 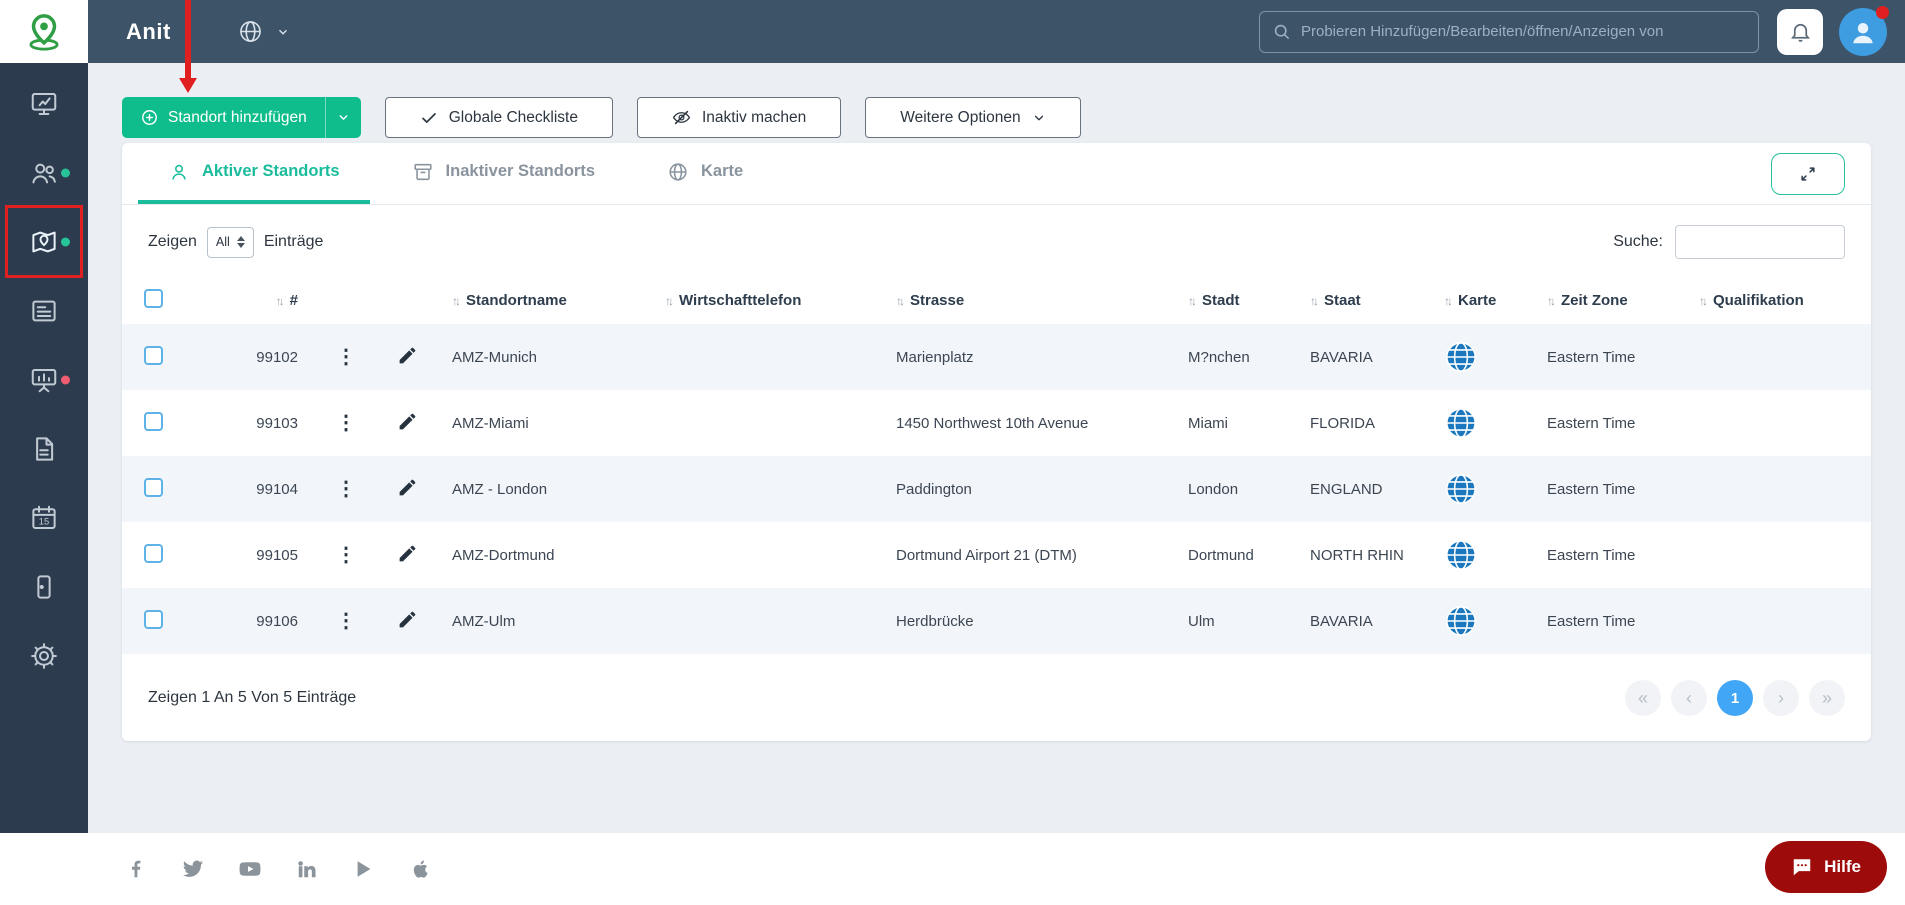 I want to click on tab-map: Karte, so click(x=705, y=173).